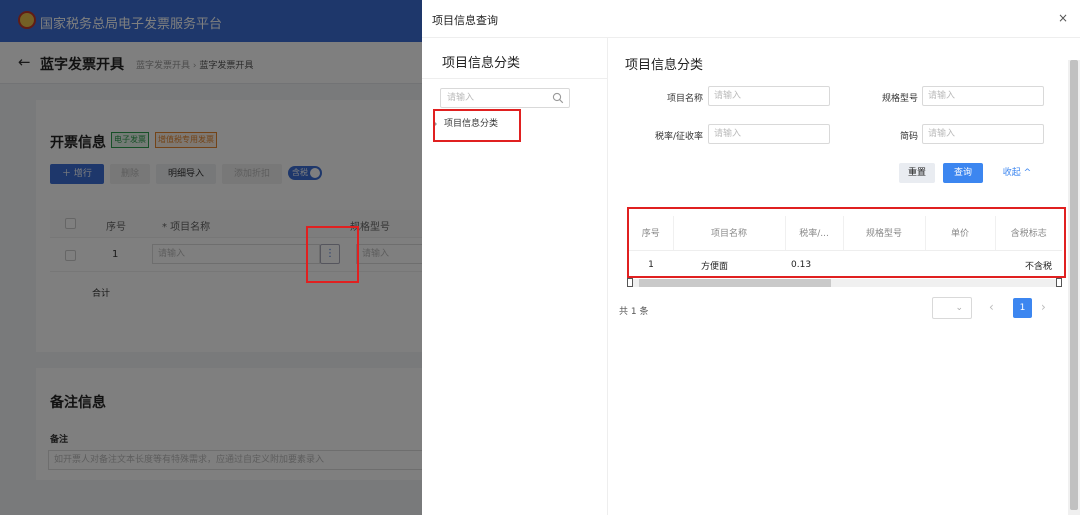 The width and height of the screenshot is (1080, 515). I want to click on tree-node-label: 项目信息分类, so click(471, 124).